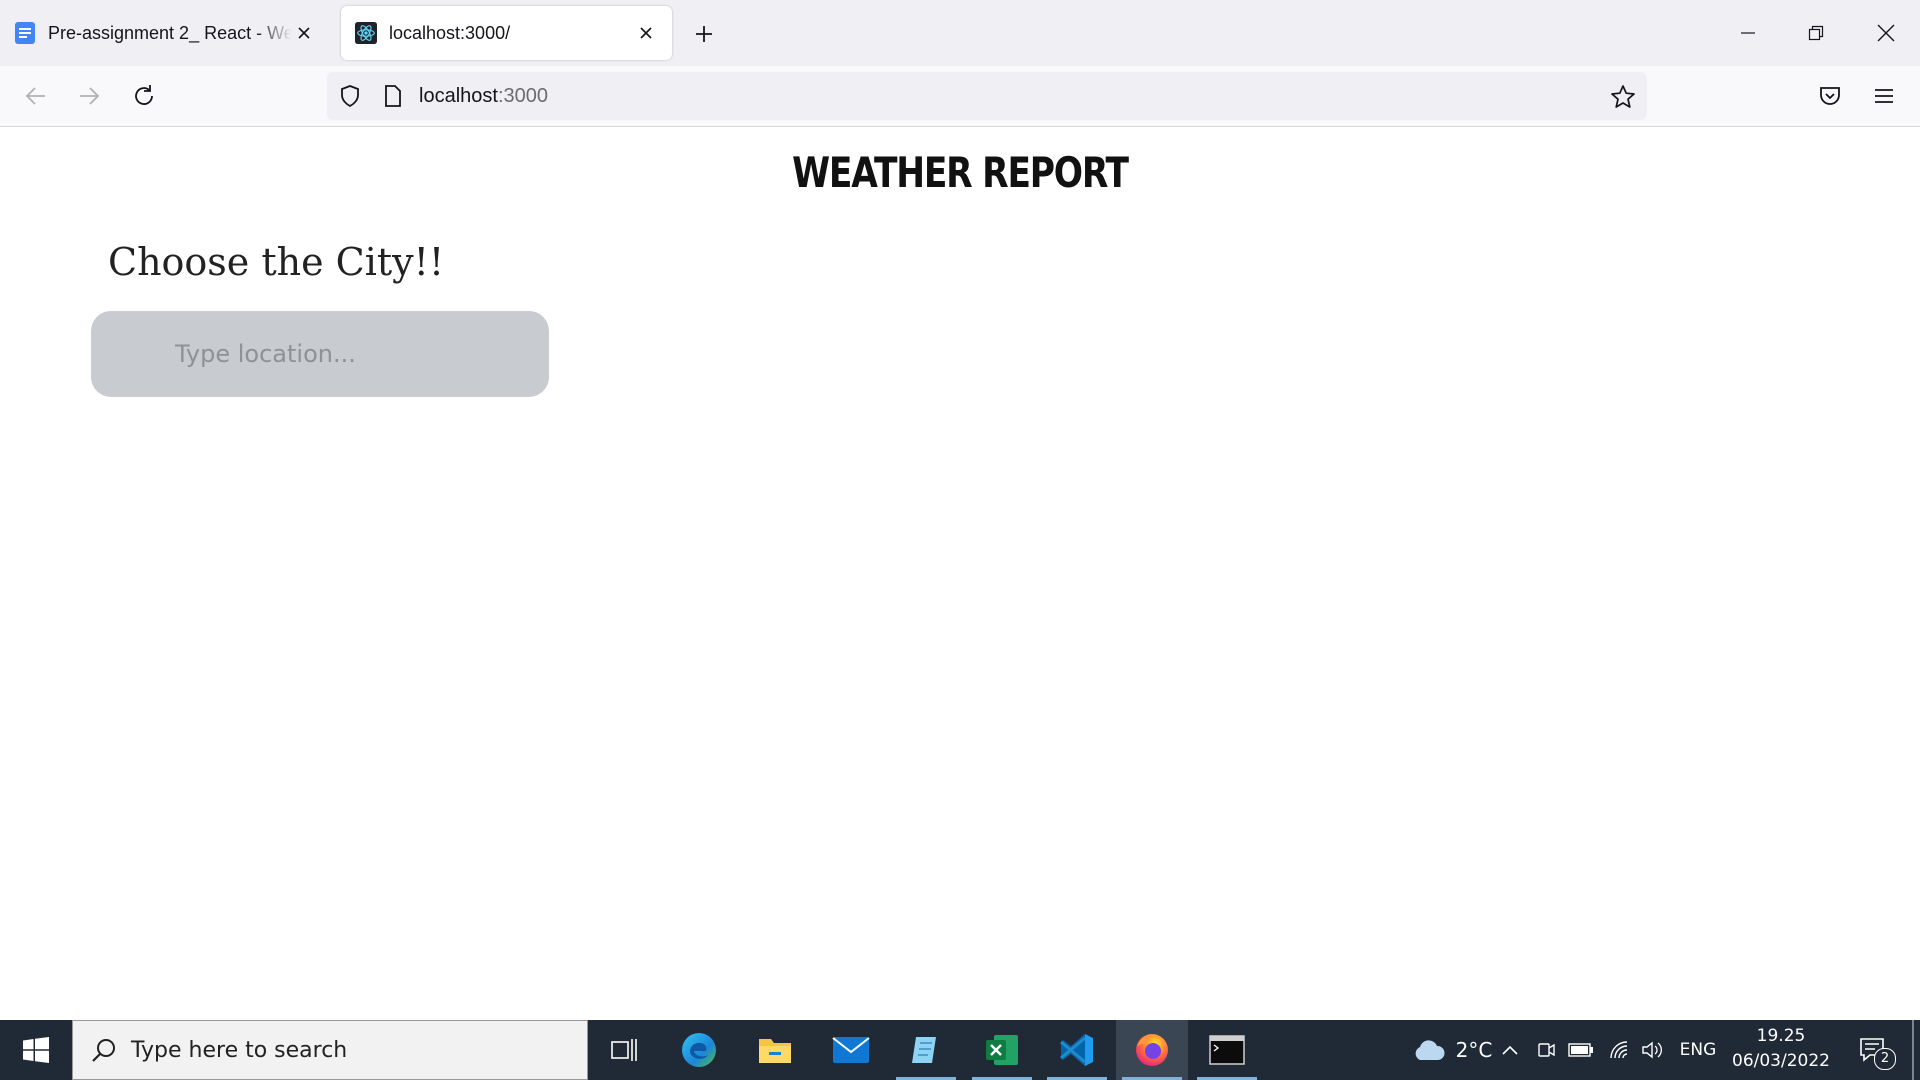 This screenshot has width=1920, height=1080. What do you see at coordinates (775, 1050) in the screenshot?
I see `file-explorer-icon` at bounding box center [775, 1050].